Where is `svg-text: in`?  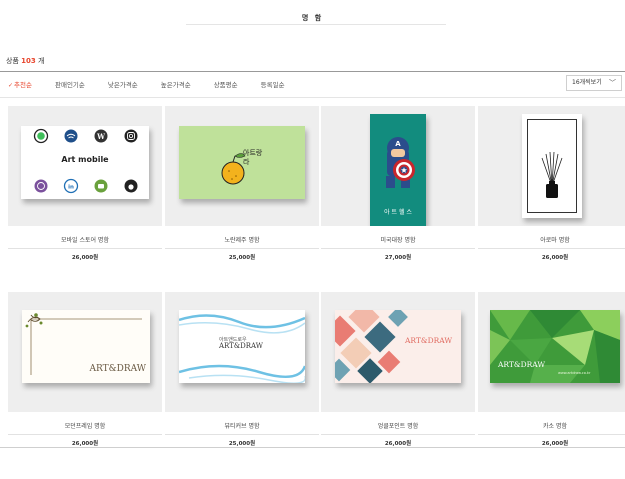 svg-text: in is located at coordinates (71, 187).